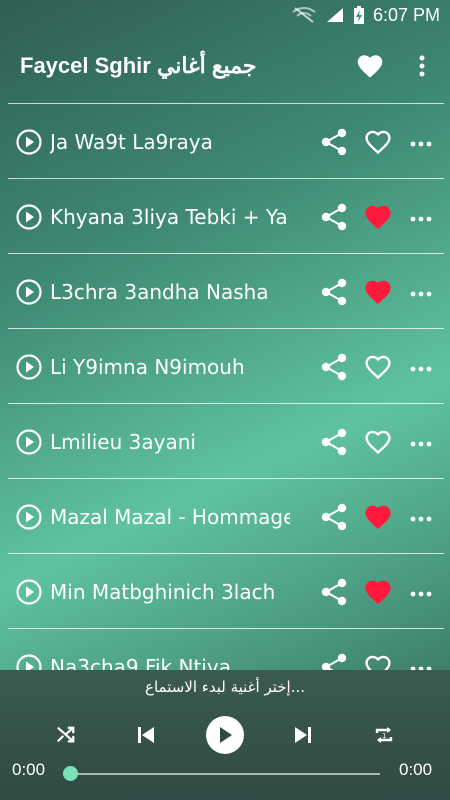 The width and height of the screenshot is (450, 800). Describe the element at coordinates (159, 292) in the screenshot. I see `song-title: L3chra 3andha Nasha` at that location.